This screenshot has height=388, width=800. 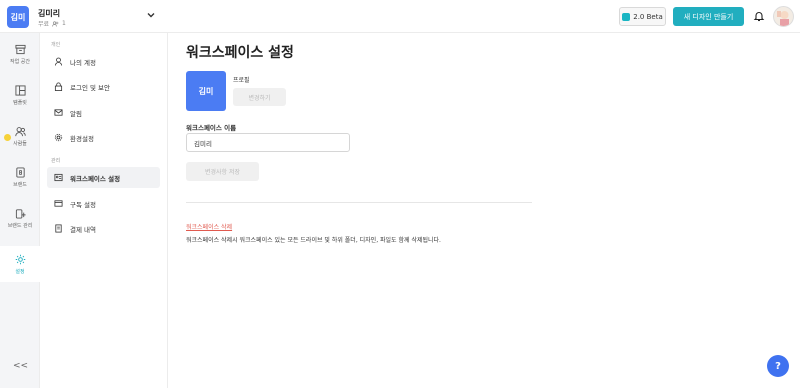 What do you see at coordinates (103, 228) in the screenshot?
I see `sidebar-item-billing: 결제 내역` at bounding box center [103, 228].